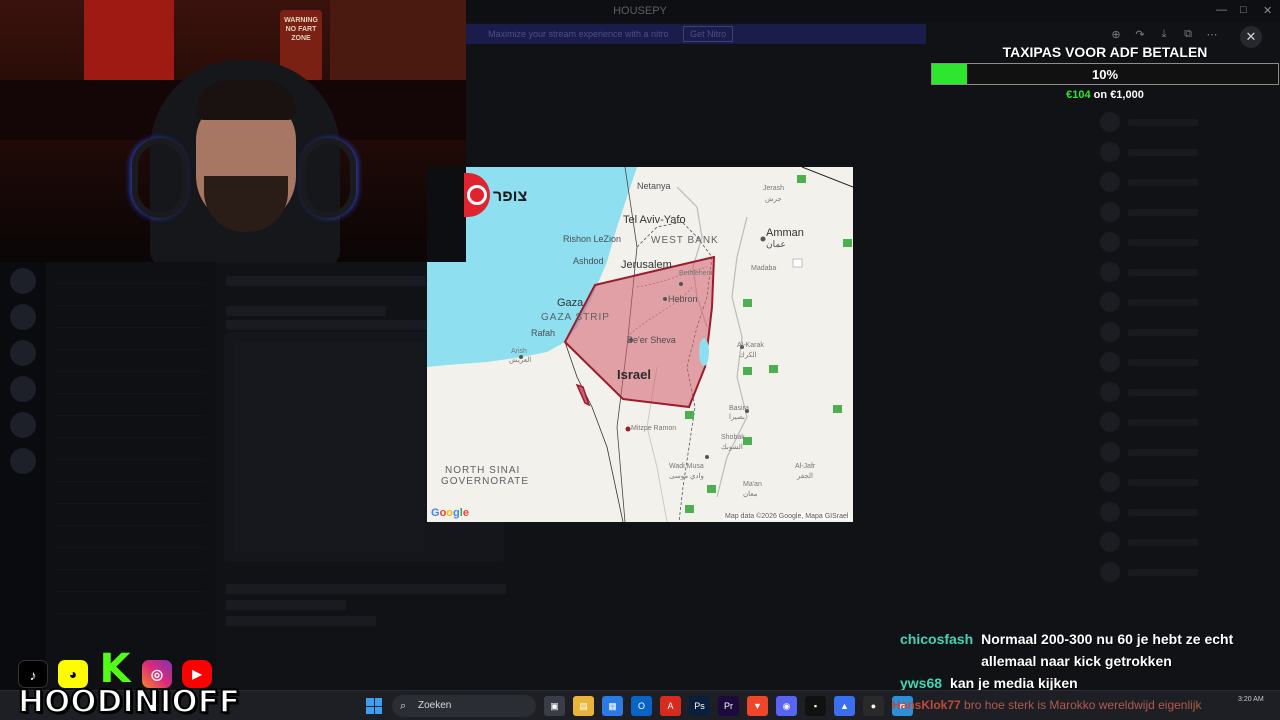 This screenshot has width=1280, height=720. I want to click on city-label: عمان, so click(776, 244).